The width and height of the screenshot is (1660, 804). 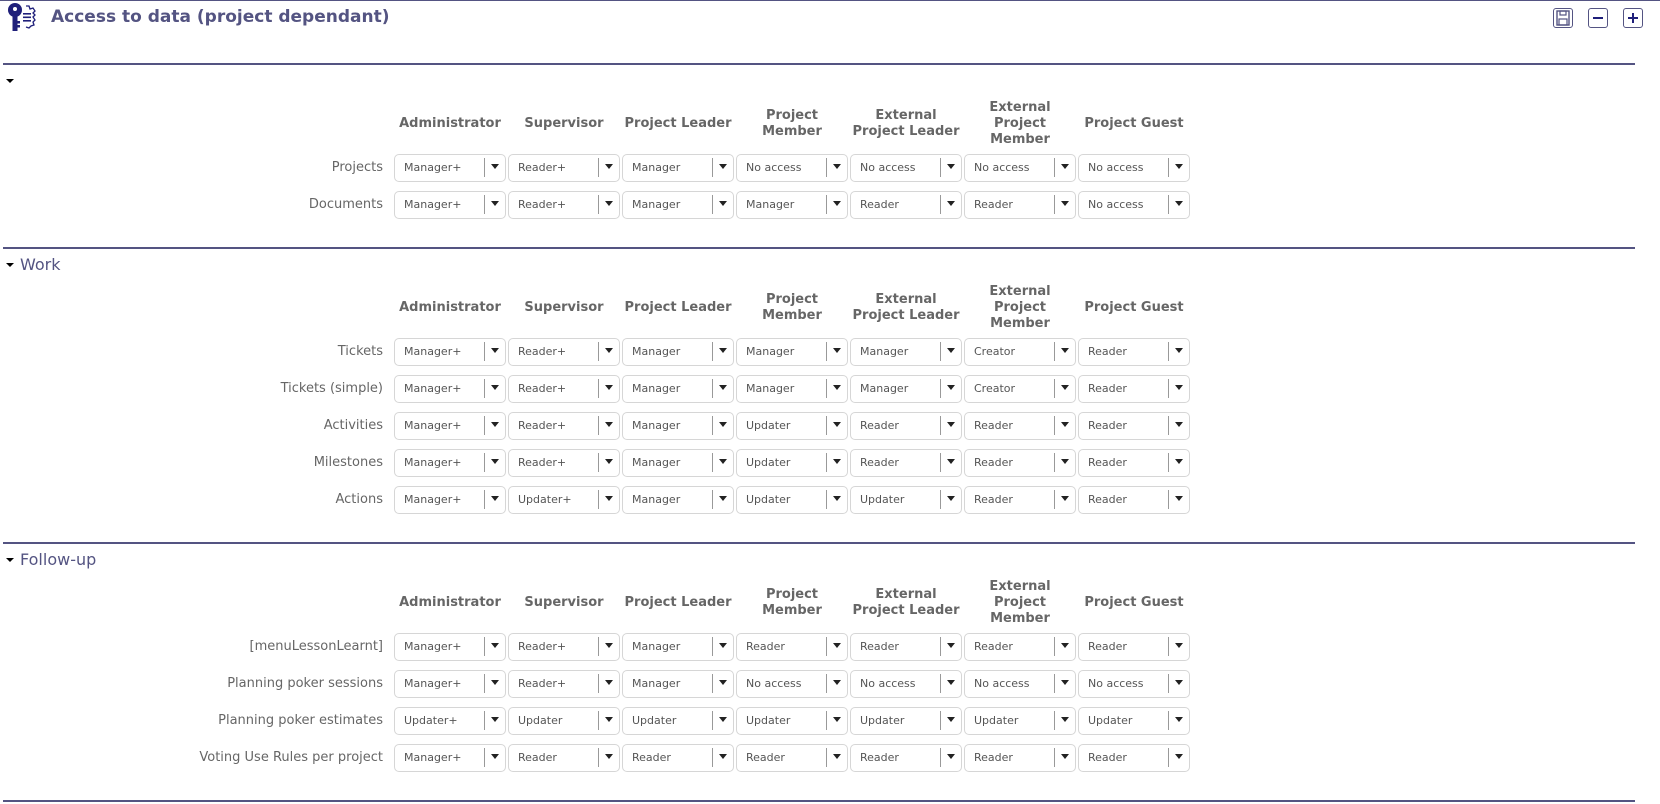 What do you see at coordinates (13, 80) in the screenshot?
I see `section-toggle` at bounding box center [13, 80].